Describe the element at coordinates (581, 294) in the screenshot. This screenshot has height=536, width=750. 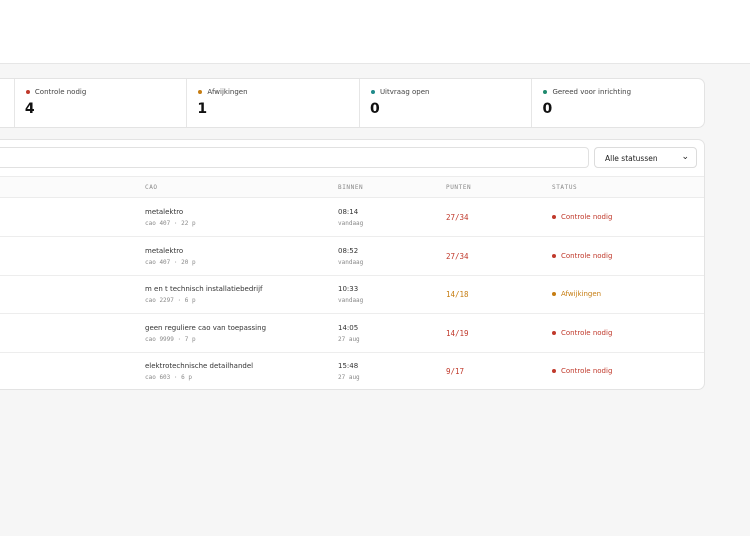
I see `status-label: Afwijkingen` at that location.